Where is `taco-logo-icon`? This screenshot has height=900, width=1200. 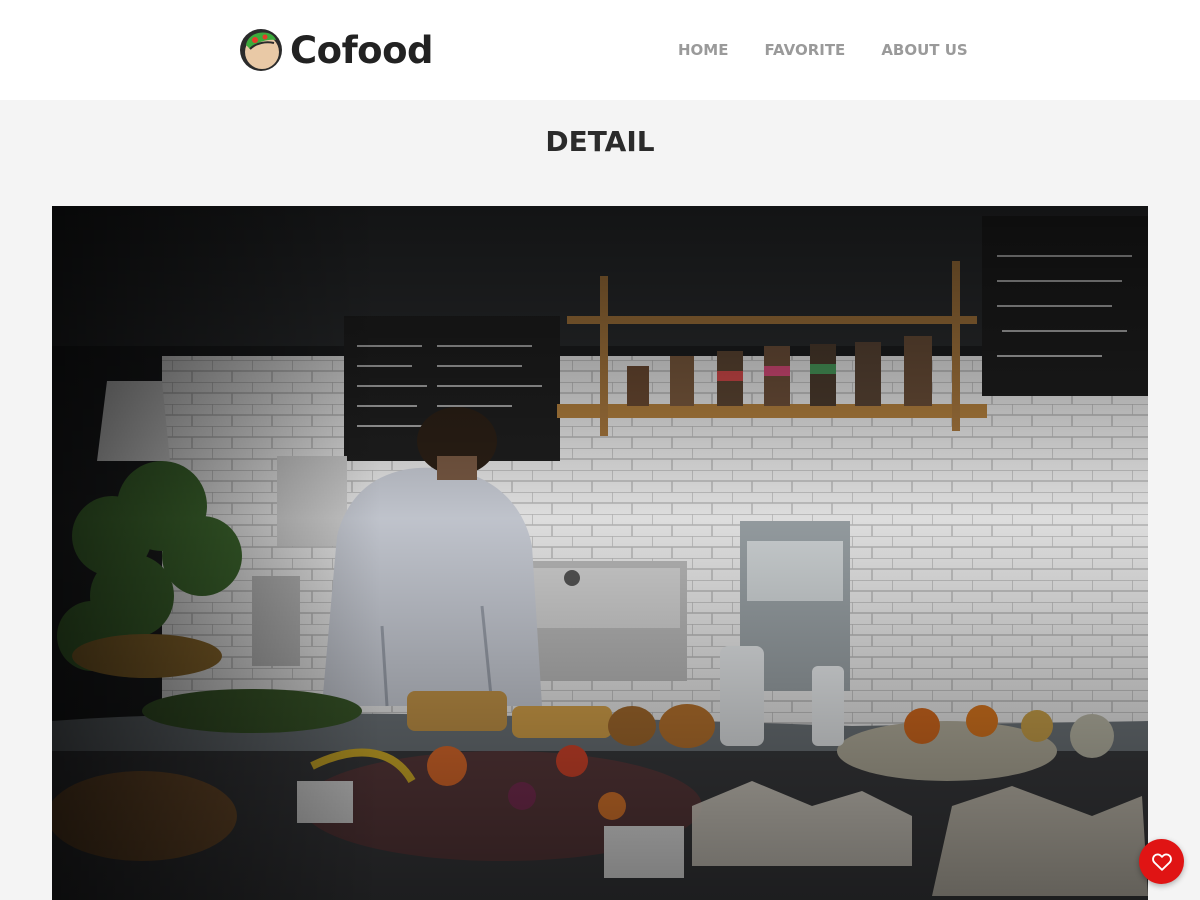 taco-logo-icon is located at coordinates (261, 50).